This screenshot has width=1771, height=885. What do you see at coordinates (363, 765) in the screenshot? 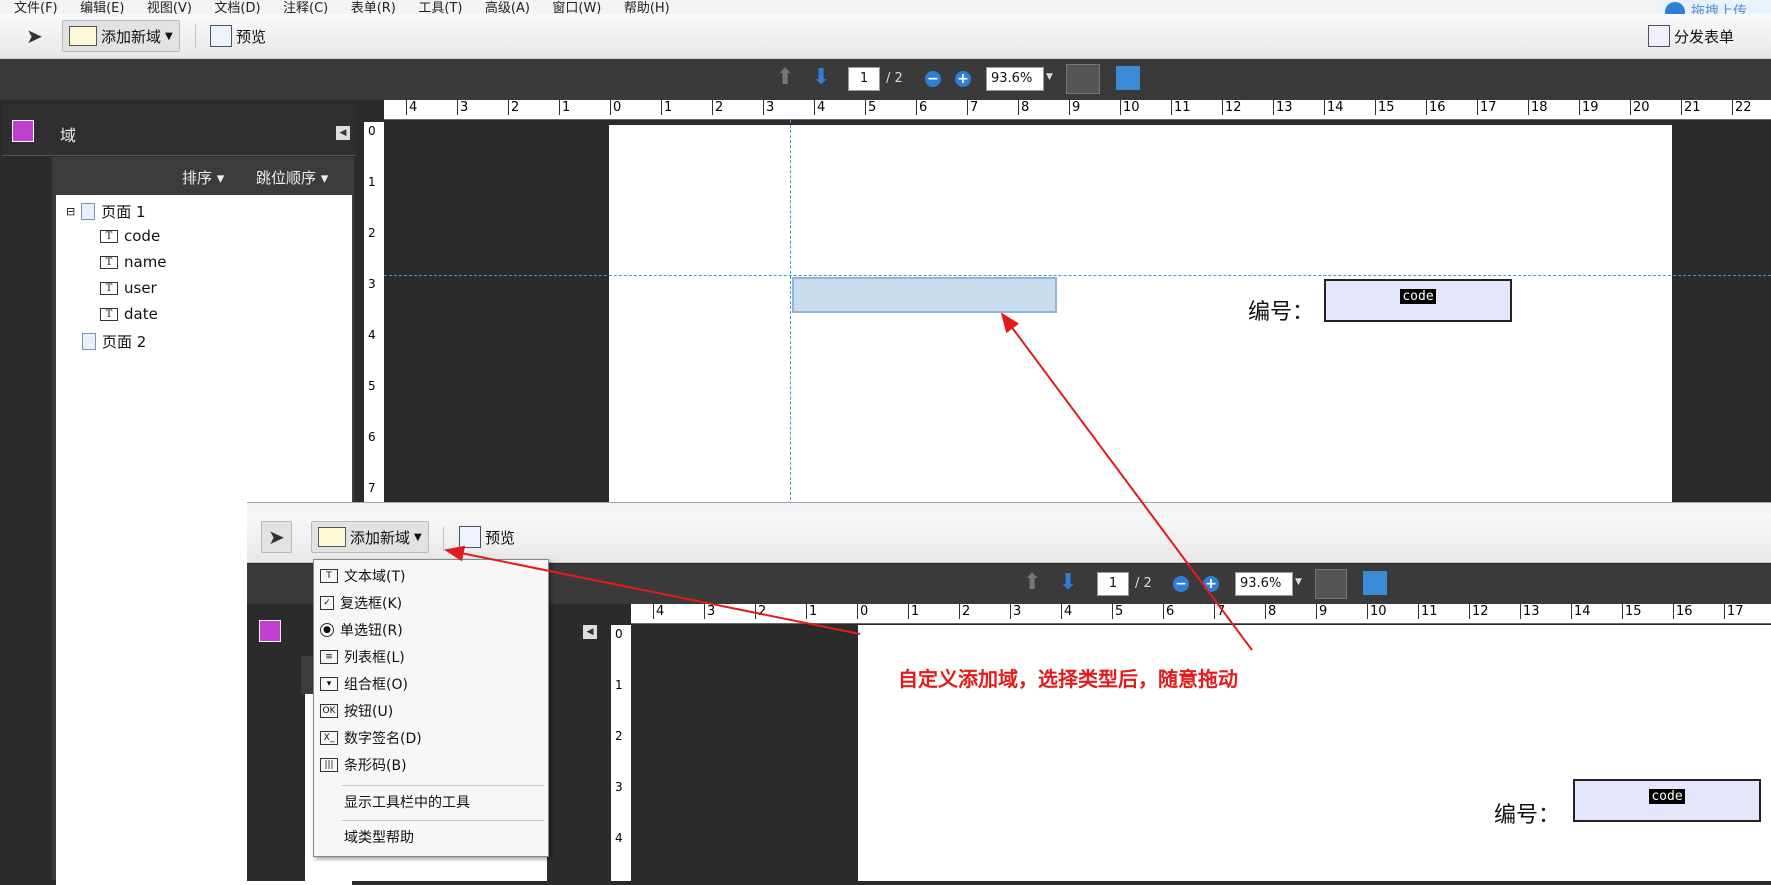
I see `menu-item-barcode: ||| 条形码(B)` at bounding box center [363, 765].